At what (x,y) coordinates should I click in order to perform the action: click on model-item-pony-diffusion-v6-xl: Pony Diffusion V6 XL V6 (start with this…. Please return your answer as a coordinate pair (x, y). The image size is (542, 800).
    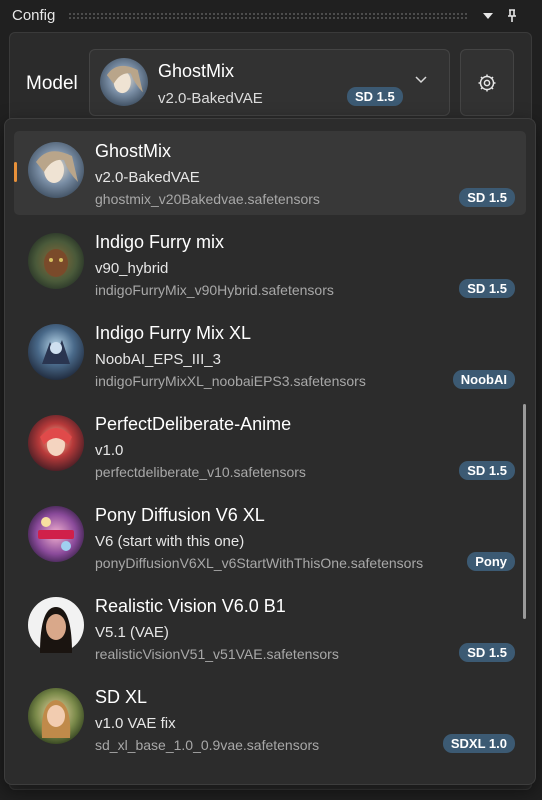
    Looking at the image, I should click on (270, 537).